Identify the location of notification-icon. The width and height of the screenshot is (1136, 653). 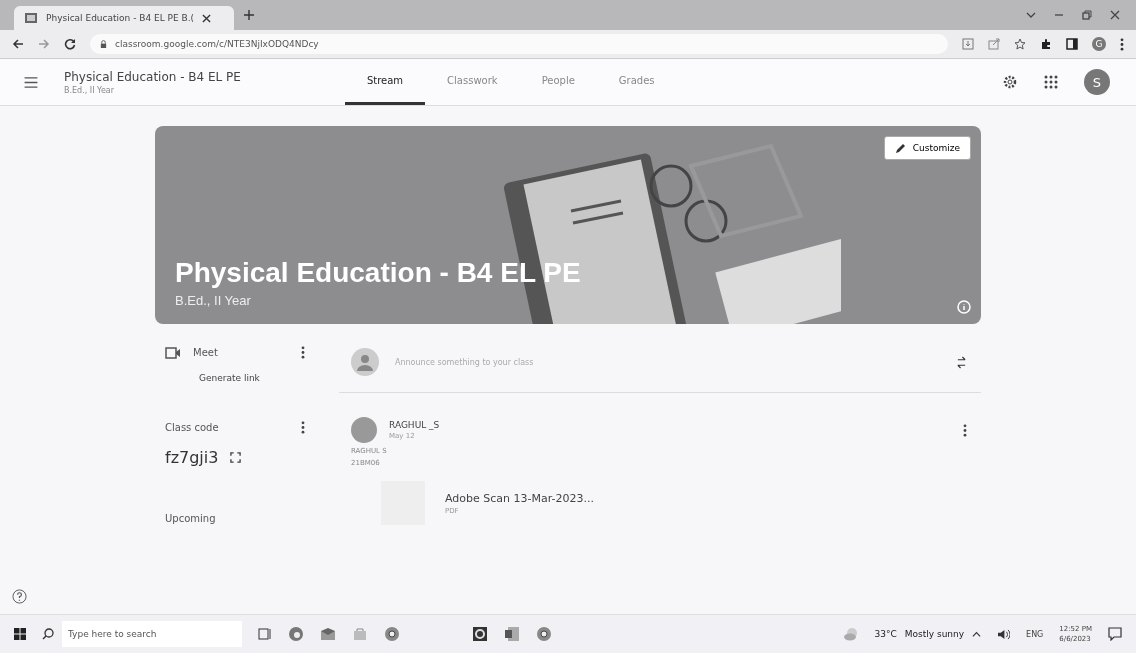
(1115, 634).